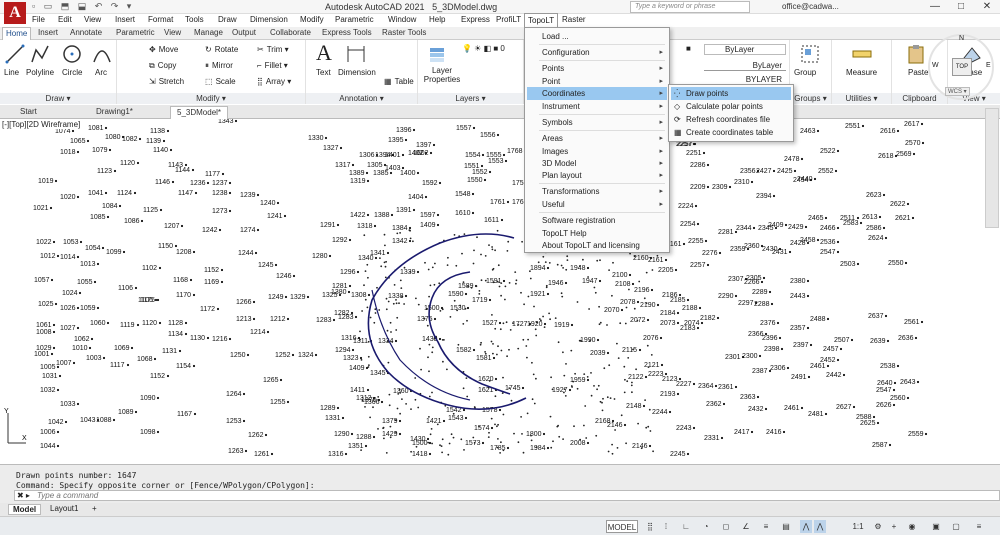  Describe the element at coordinates (706, 526) in the screenshot. I see `polar-icon: ◔` at that location.